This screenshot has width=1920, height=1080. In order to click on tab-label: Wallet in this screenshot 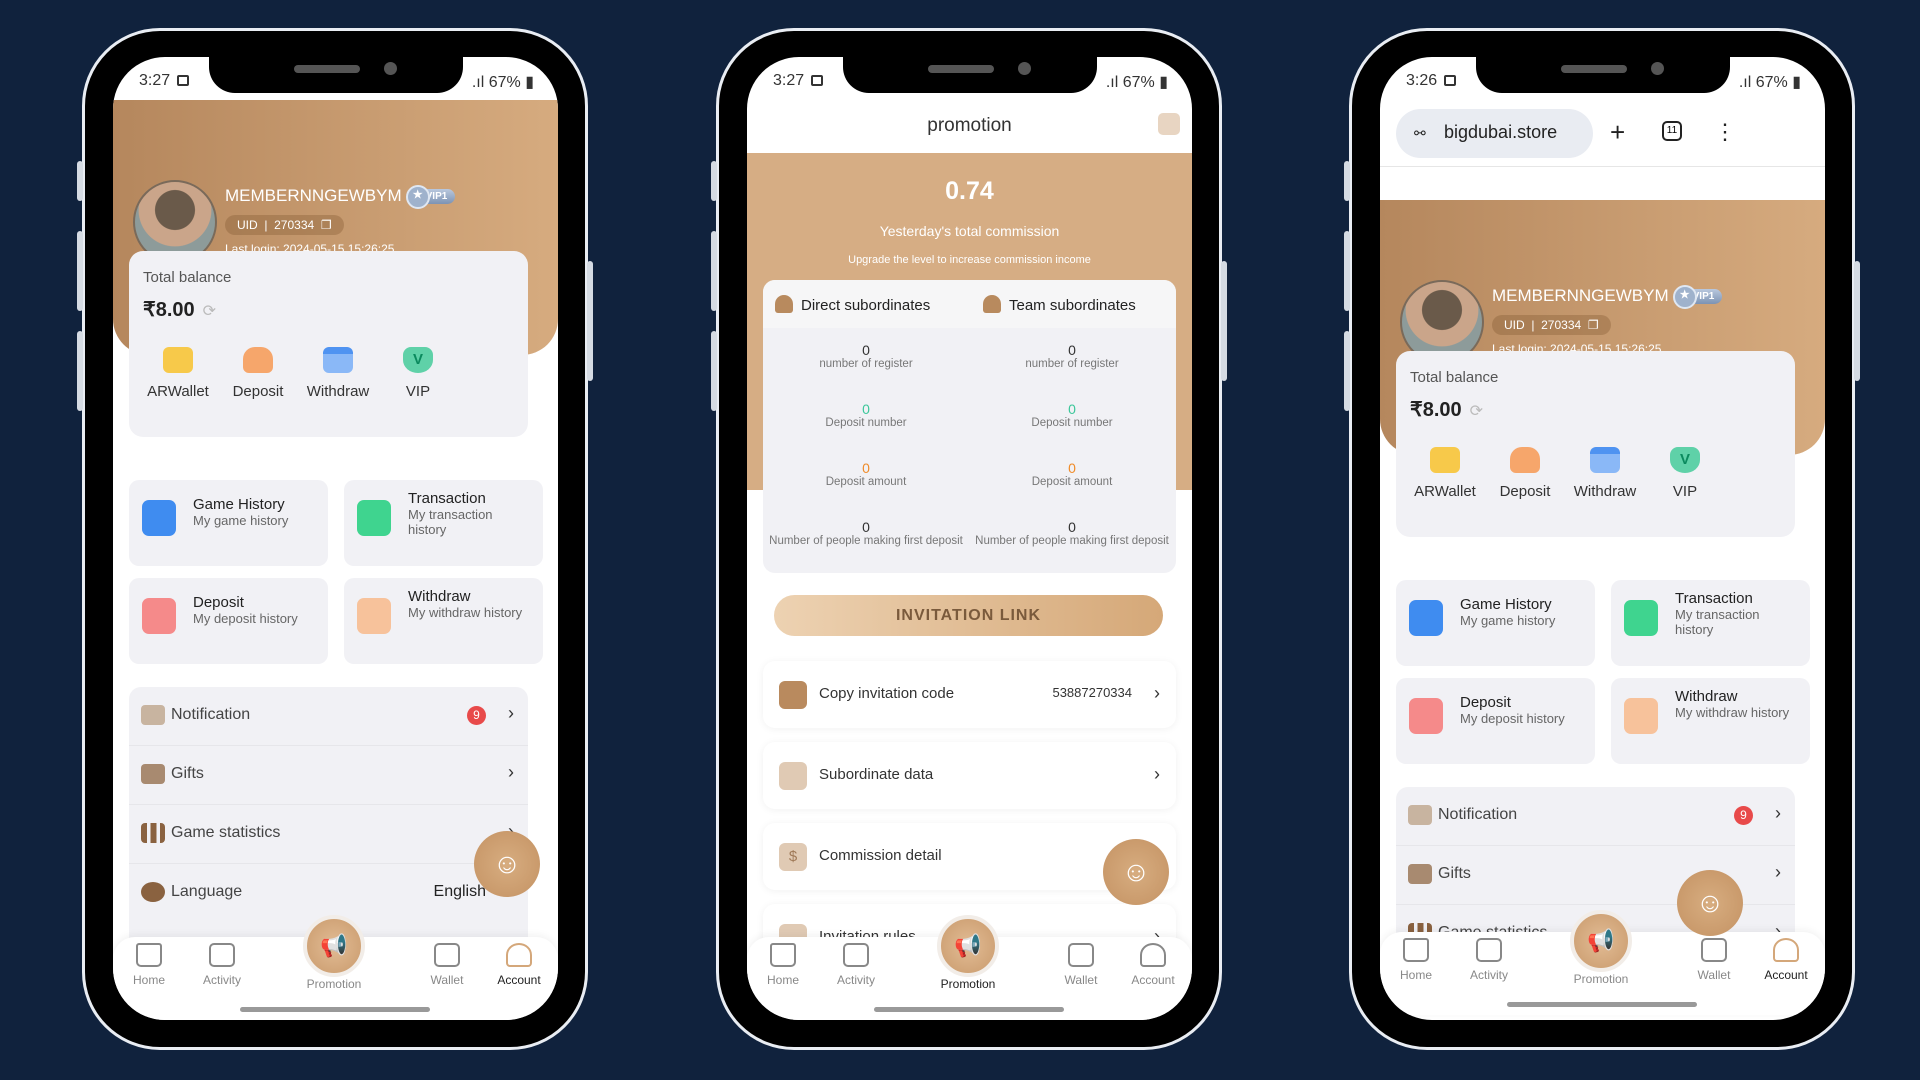, I will do `click(1081, 980)`.